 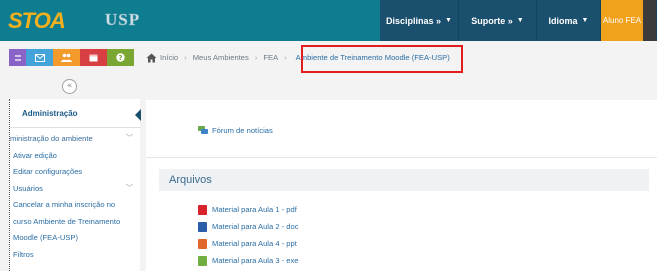 I want to click on file-label: Material para Aula 1 - pdf, so click(x=254, y=209).